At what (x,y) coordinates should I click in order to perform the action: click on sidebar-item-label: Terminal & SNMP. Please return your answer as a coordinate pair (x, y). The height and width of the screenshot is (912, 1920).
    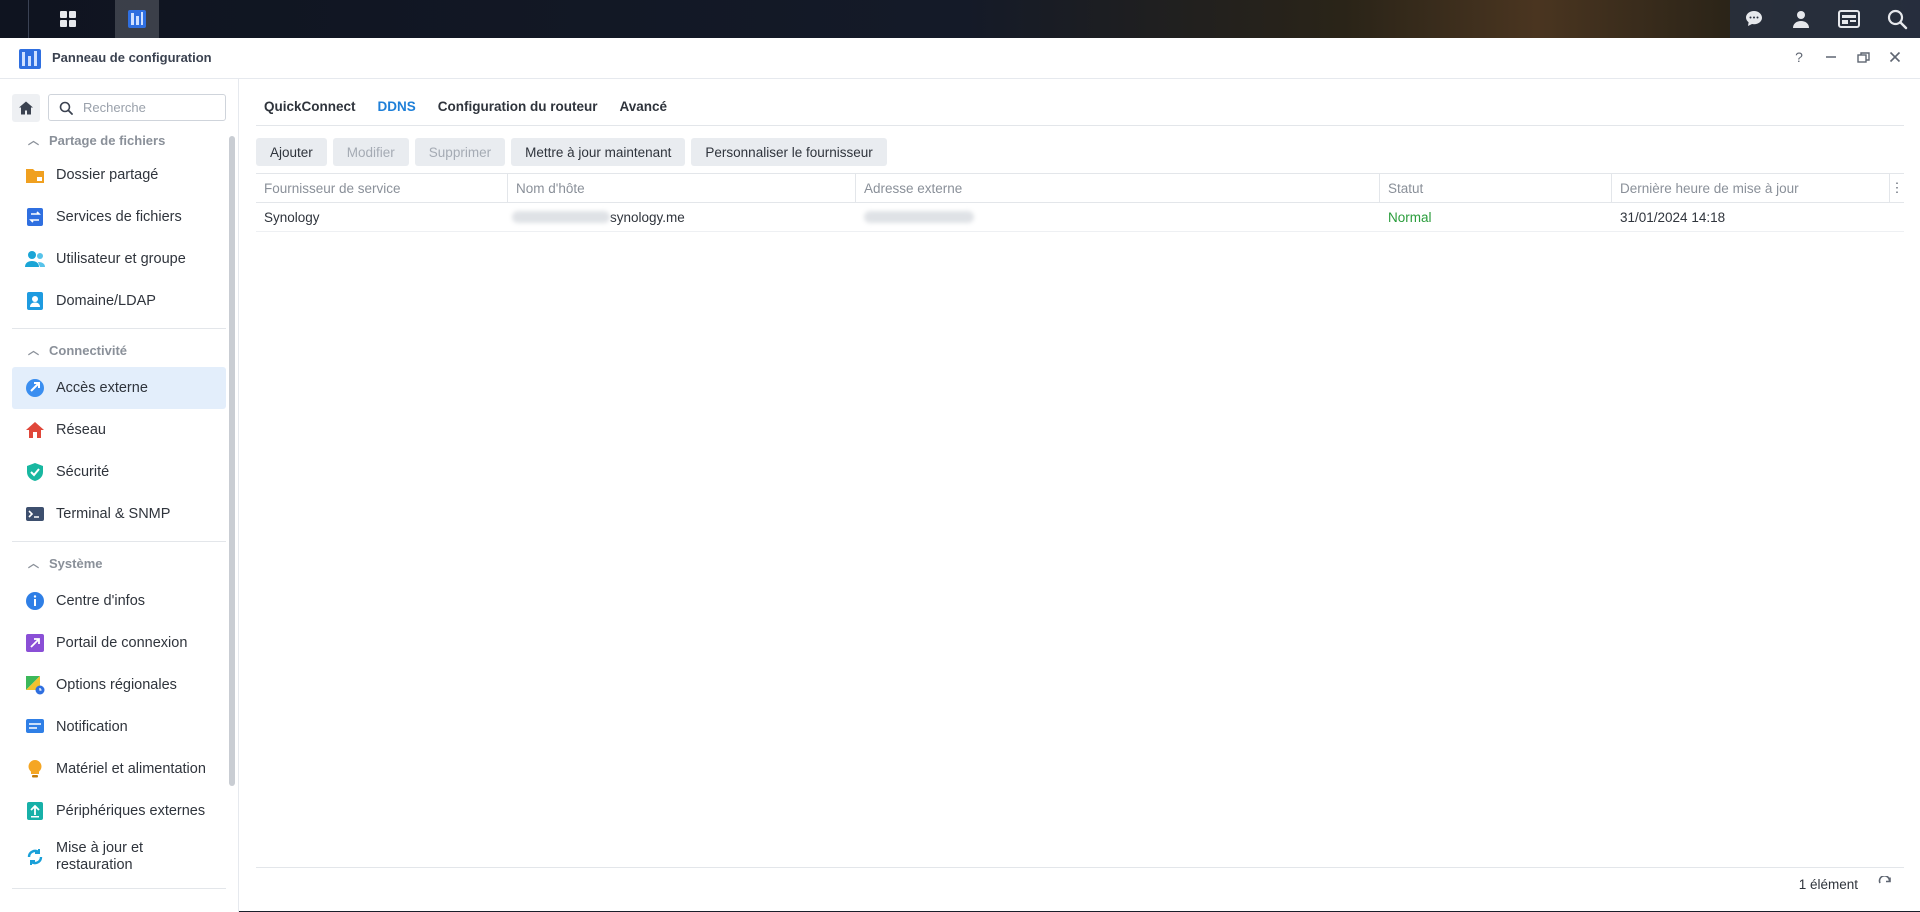
    Looking at the image, I should click on (113, 514).